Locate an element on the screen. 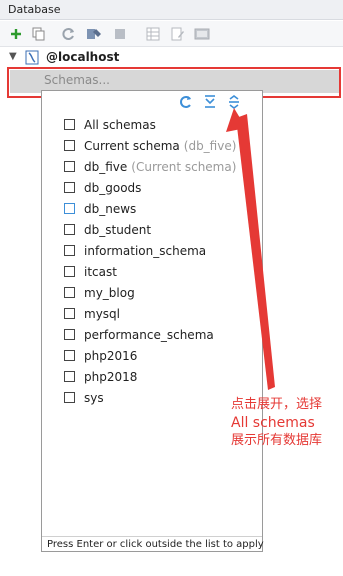 The height and width of the screenshot is (576, 343). list-item-my-blog: my_blog is located at coordinates (152, 293).